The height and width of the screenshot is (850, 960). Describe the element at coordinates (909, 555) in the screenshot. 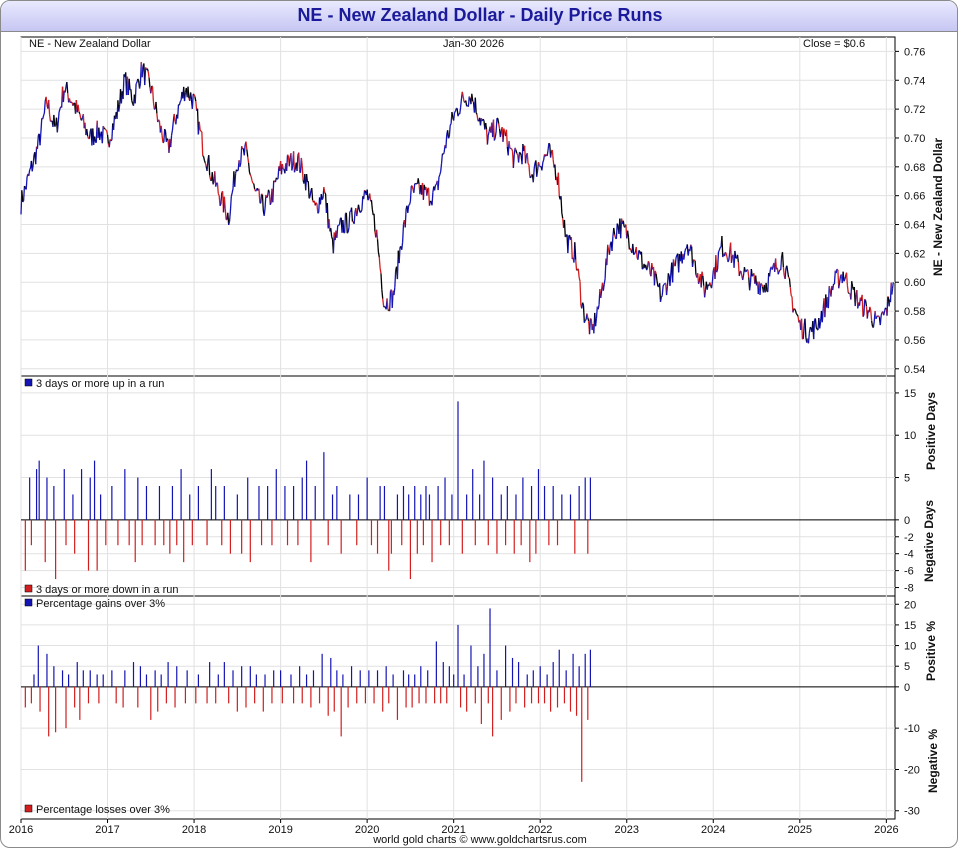

I see `days-ytick-label: -4` at that location.